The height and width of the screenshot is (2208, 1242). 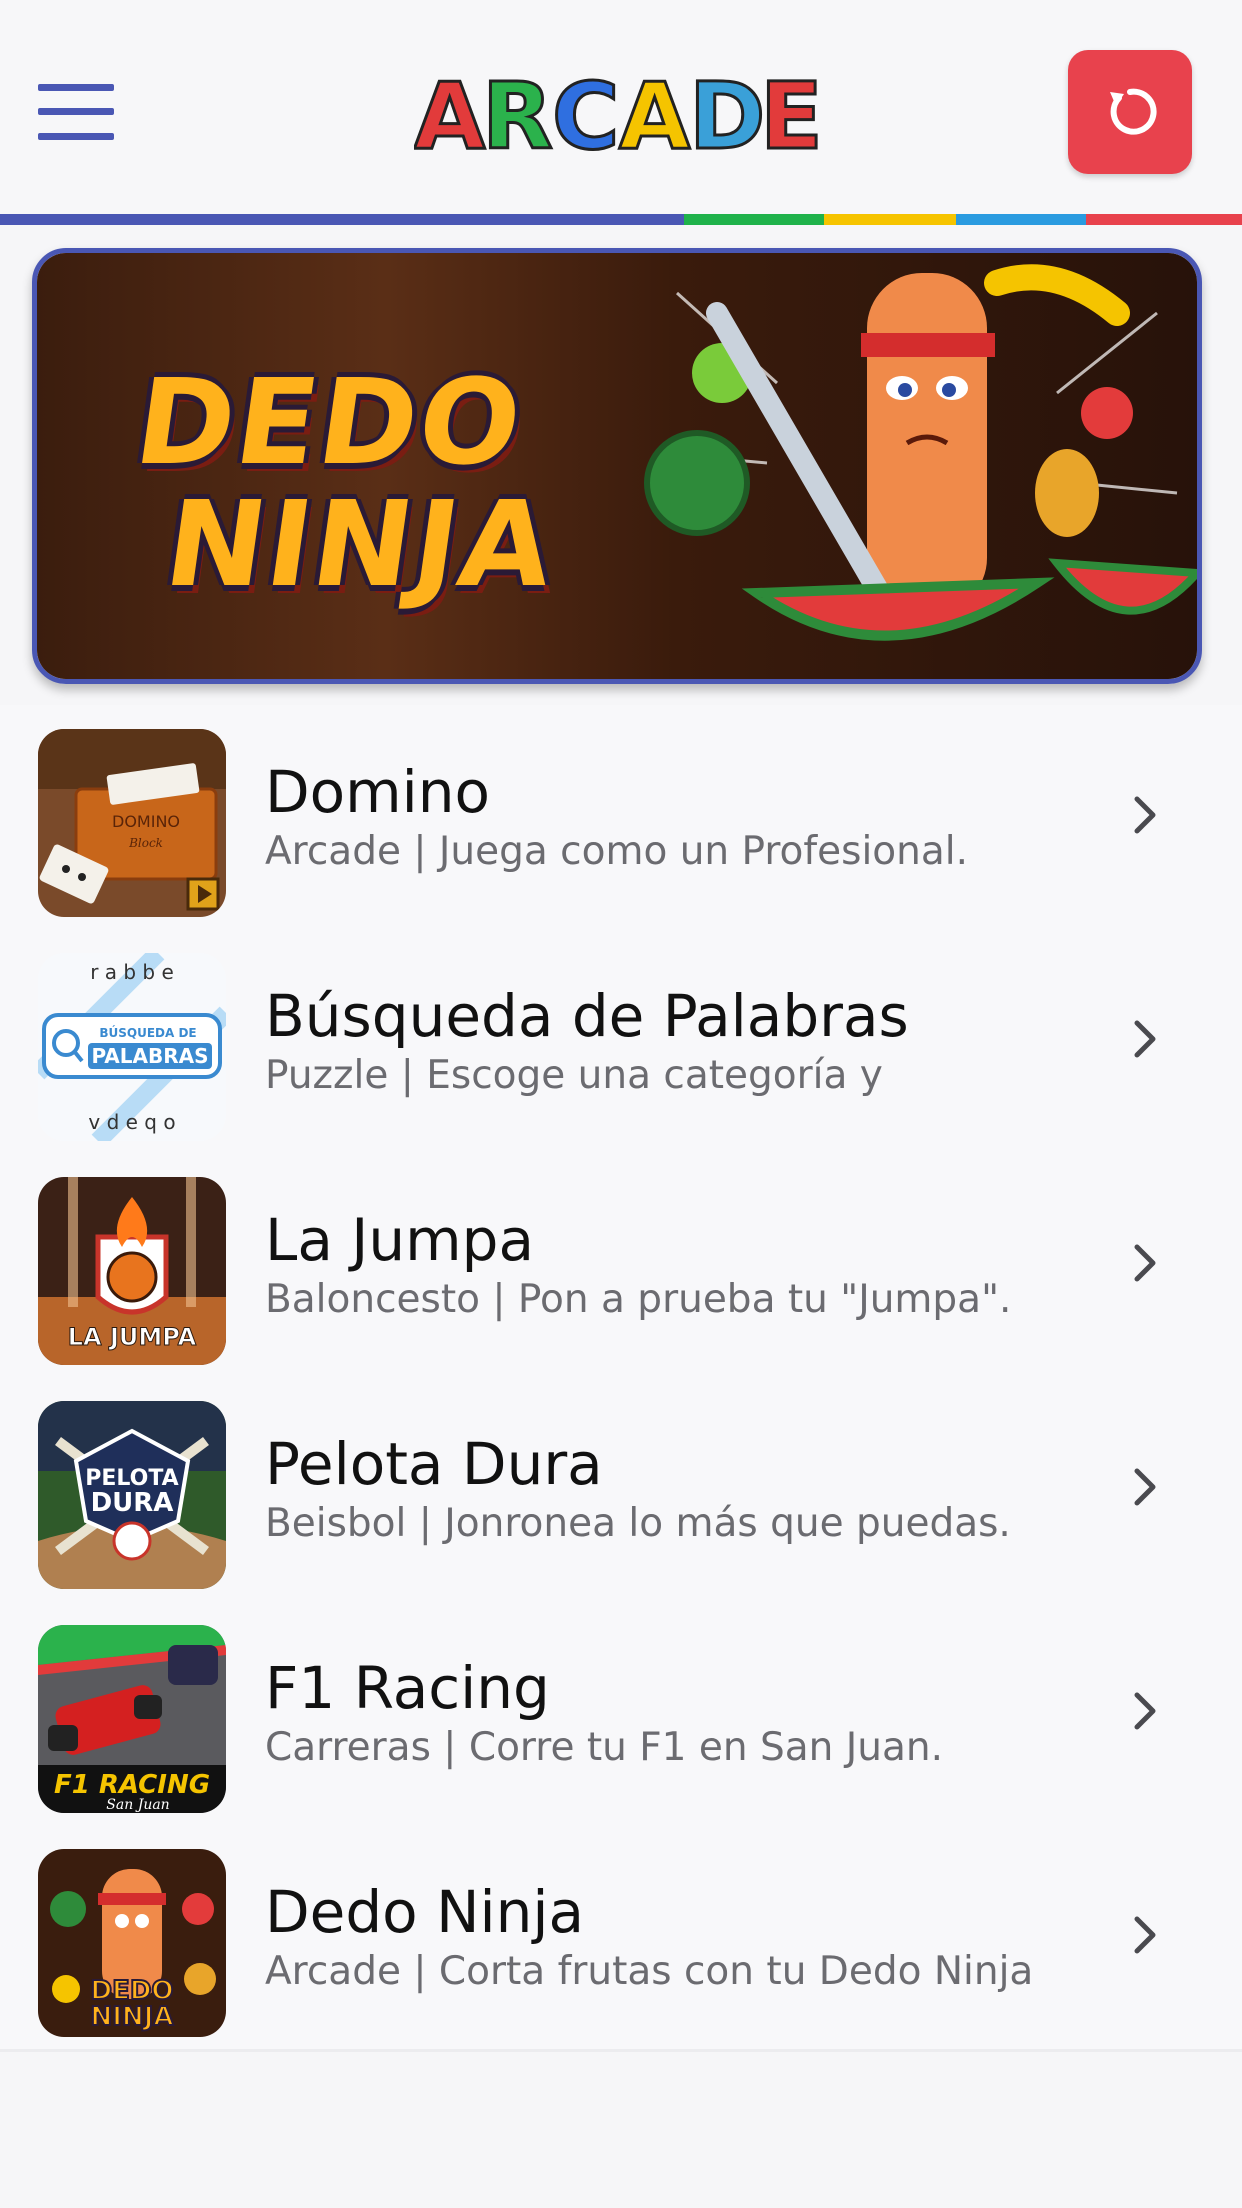 I want to click on app-header: A R C A D E, so click(x=621, y=107).